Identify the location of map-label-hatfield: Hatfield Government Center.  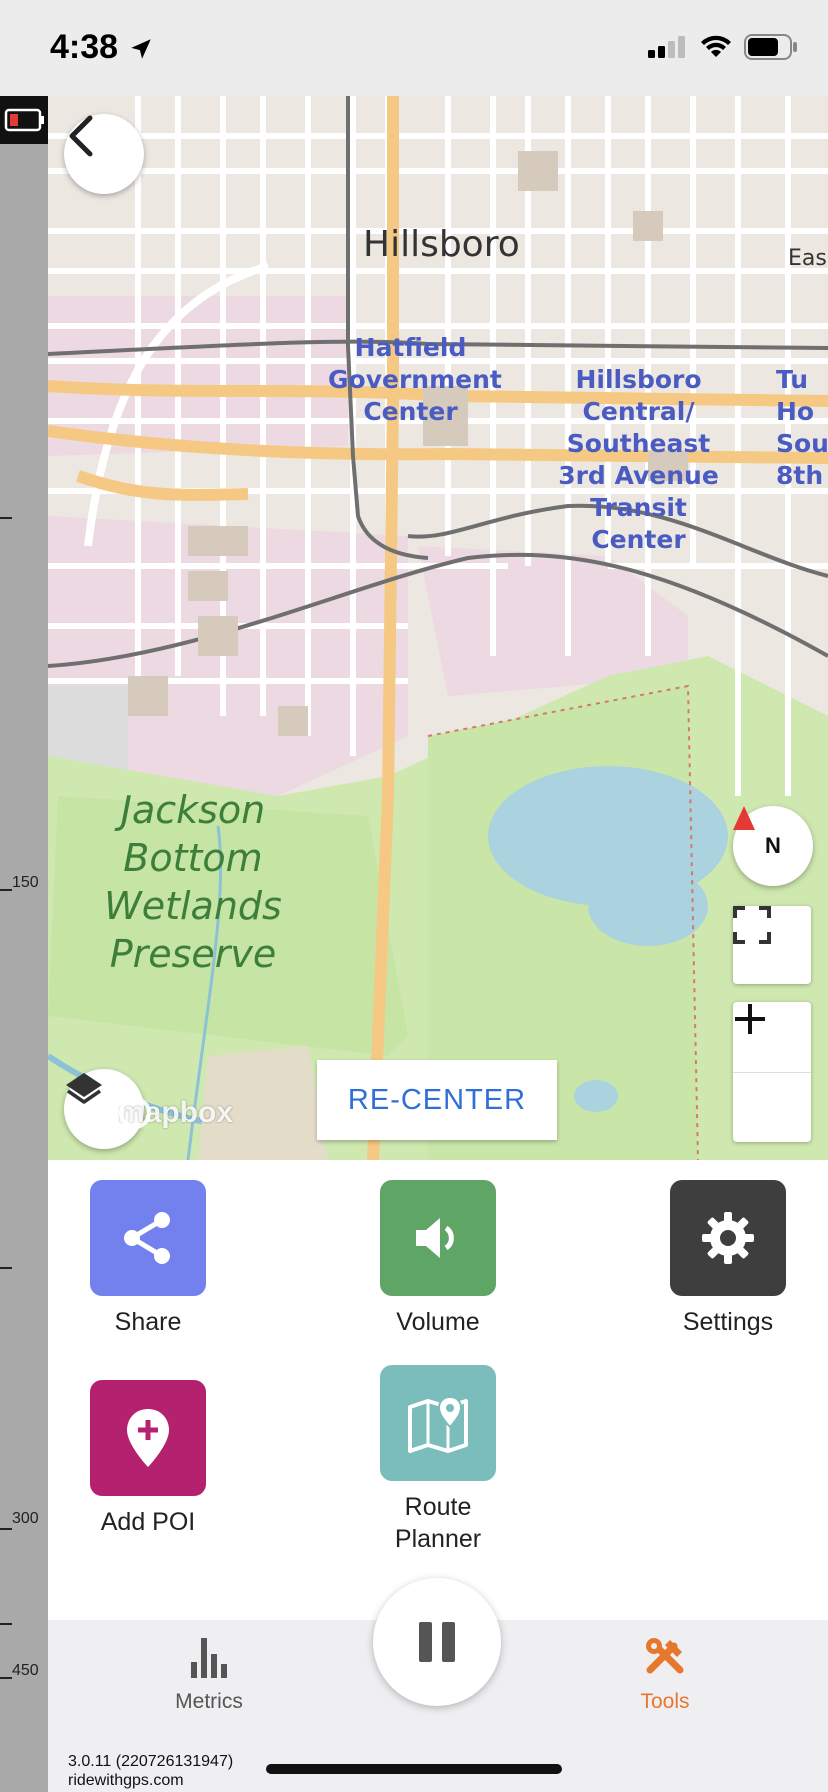
(415, 379).